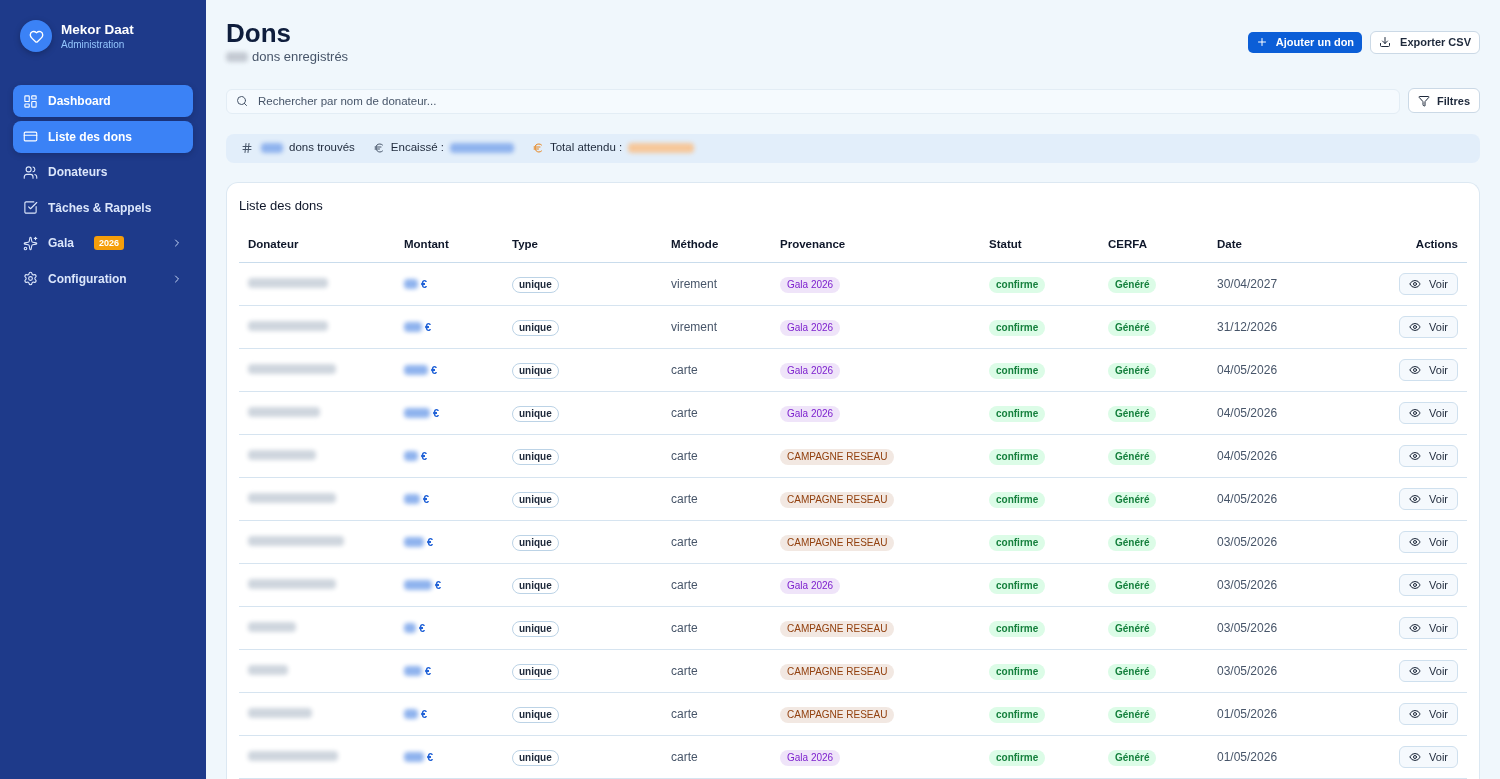  What do you see at coordinates (97, 29) in the screenshot?
I see `brand-name: Mekor Daat` at bounding box center [97, 29].